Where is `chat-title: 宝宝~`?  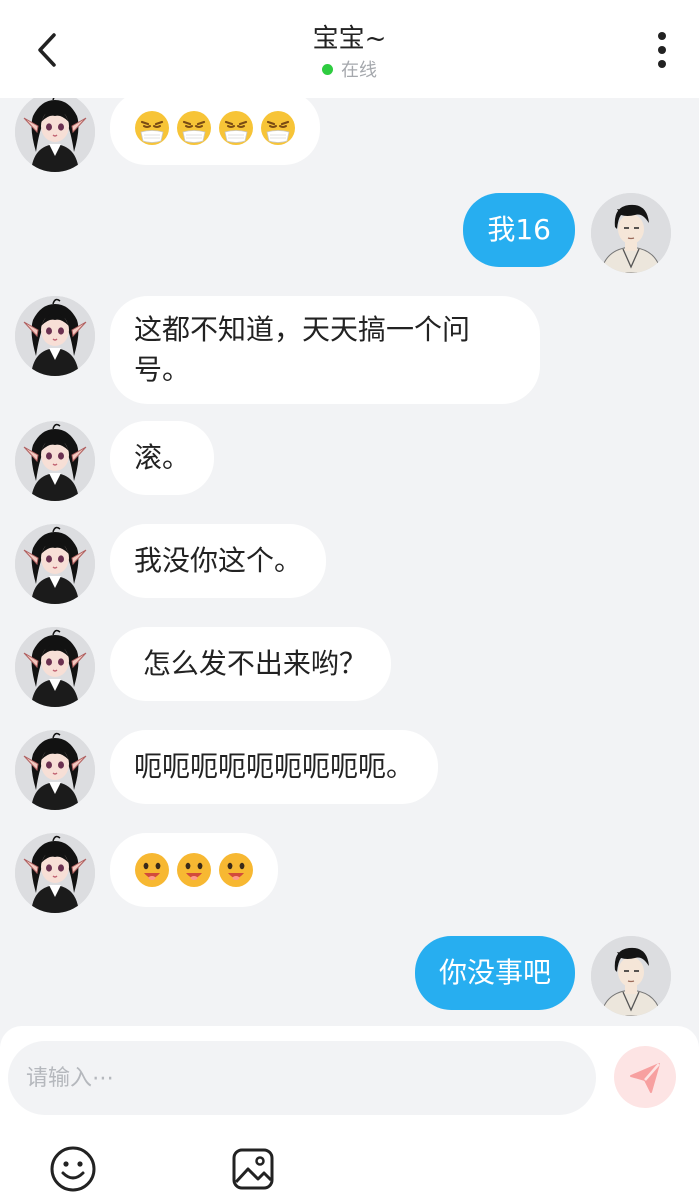 chat-title: 宝宝~ is located at coordinates (349, 39).